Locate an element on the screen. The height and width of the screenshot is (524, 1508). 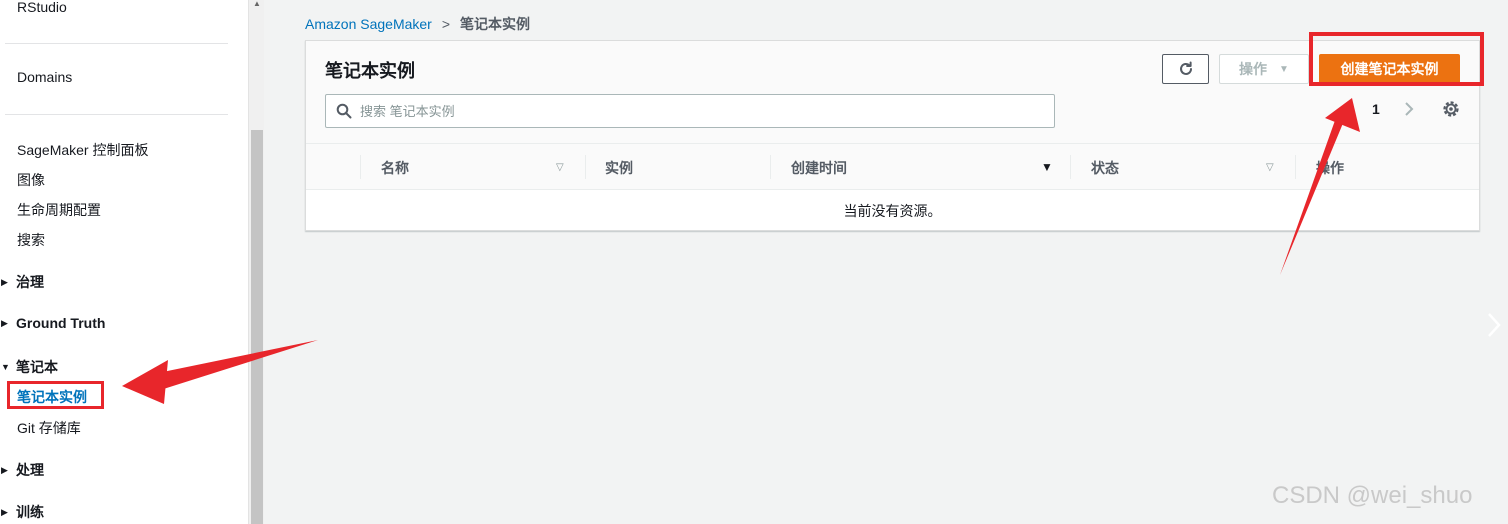
sidebar-section-notebook: ▼ 笔记本 is located at coordinates (29, 367).